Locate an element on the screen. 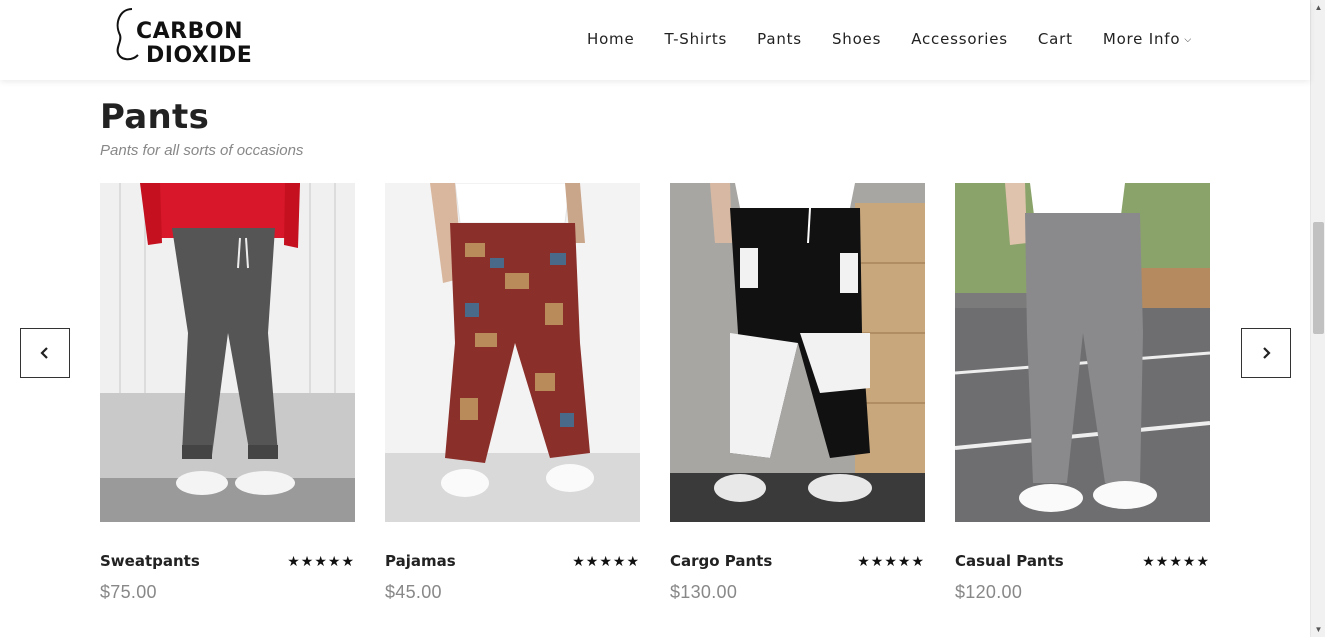  section-subtitle: Pants for all sorts of occasions is located at coordinates (202, 150).